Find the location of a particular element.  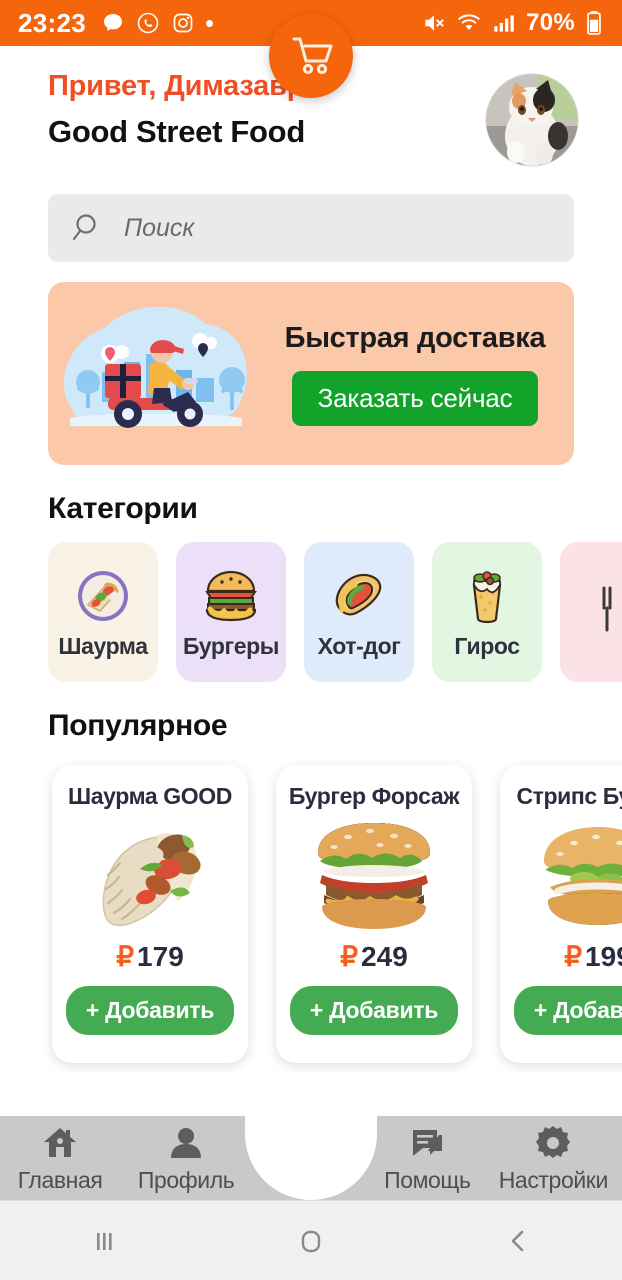

cart-fab-button is located at coordinates (311, 56).